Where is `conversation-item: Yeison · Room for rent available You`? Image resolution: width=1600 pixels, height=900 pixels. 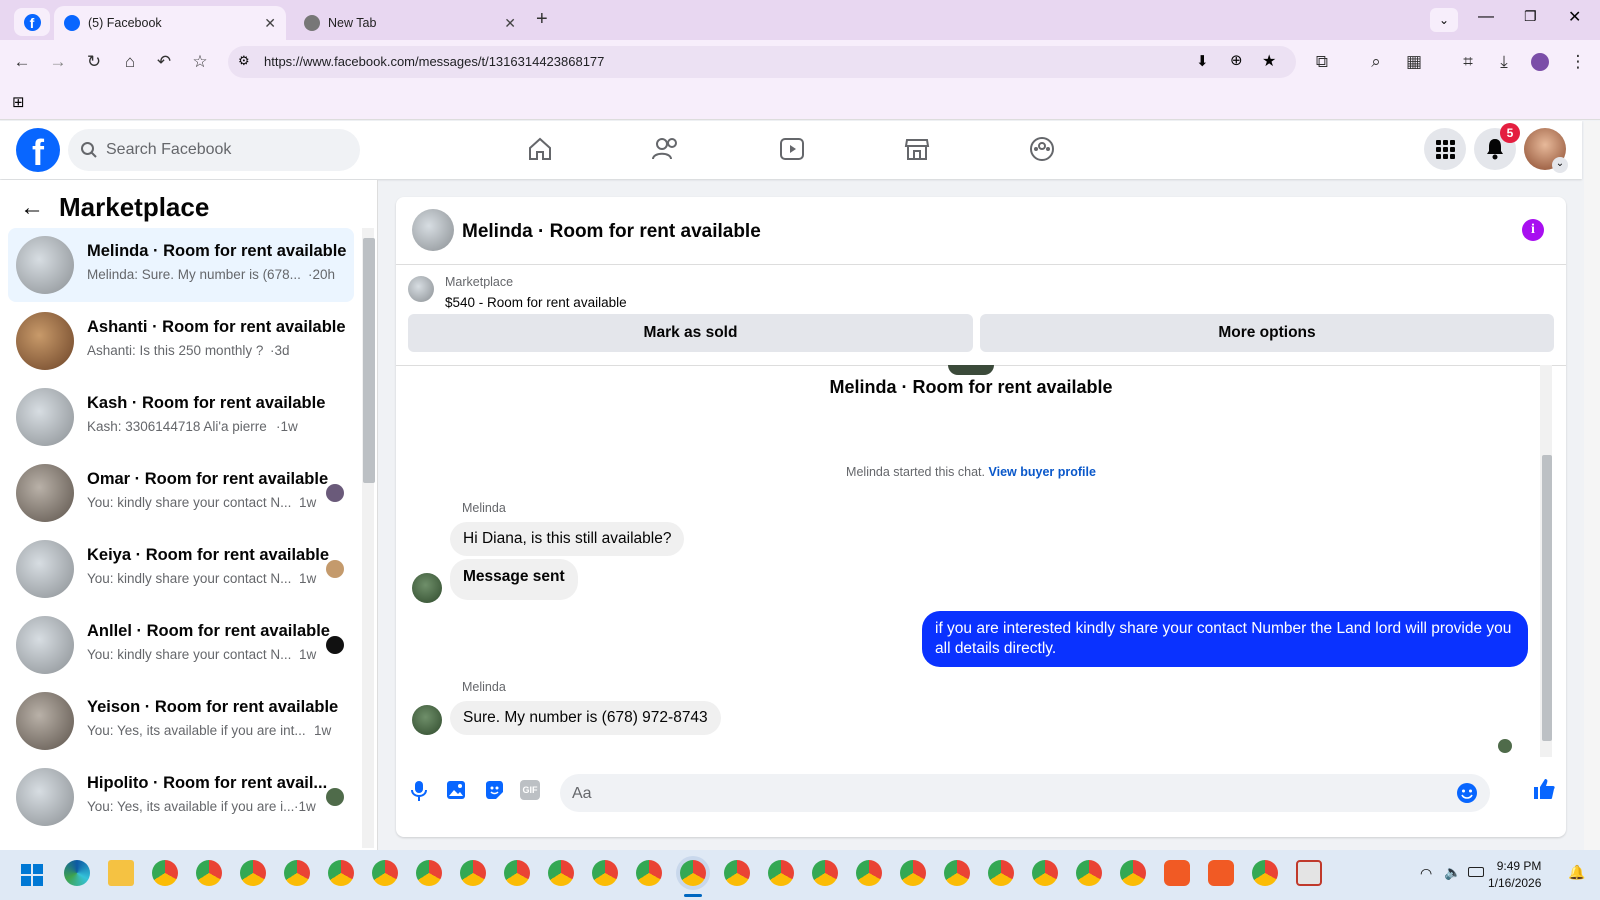 conversation-item: Yeison · Room for rent available You is located at coordinates (181, 721).